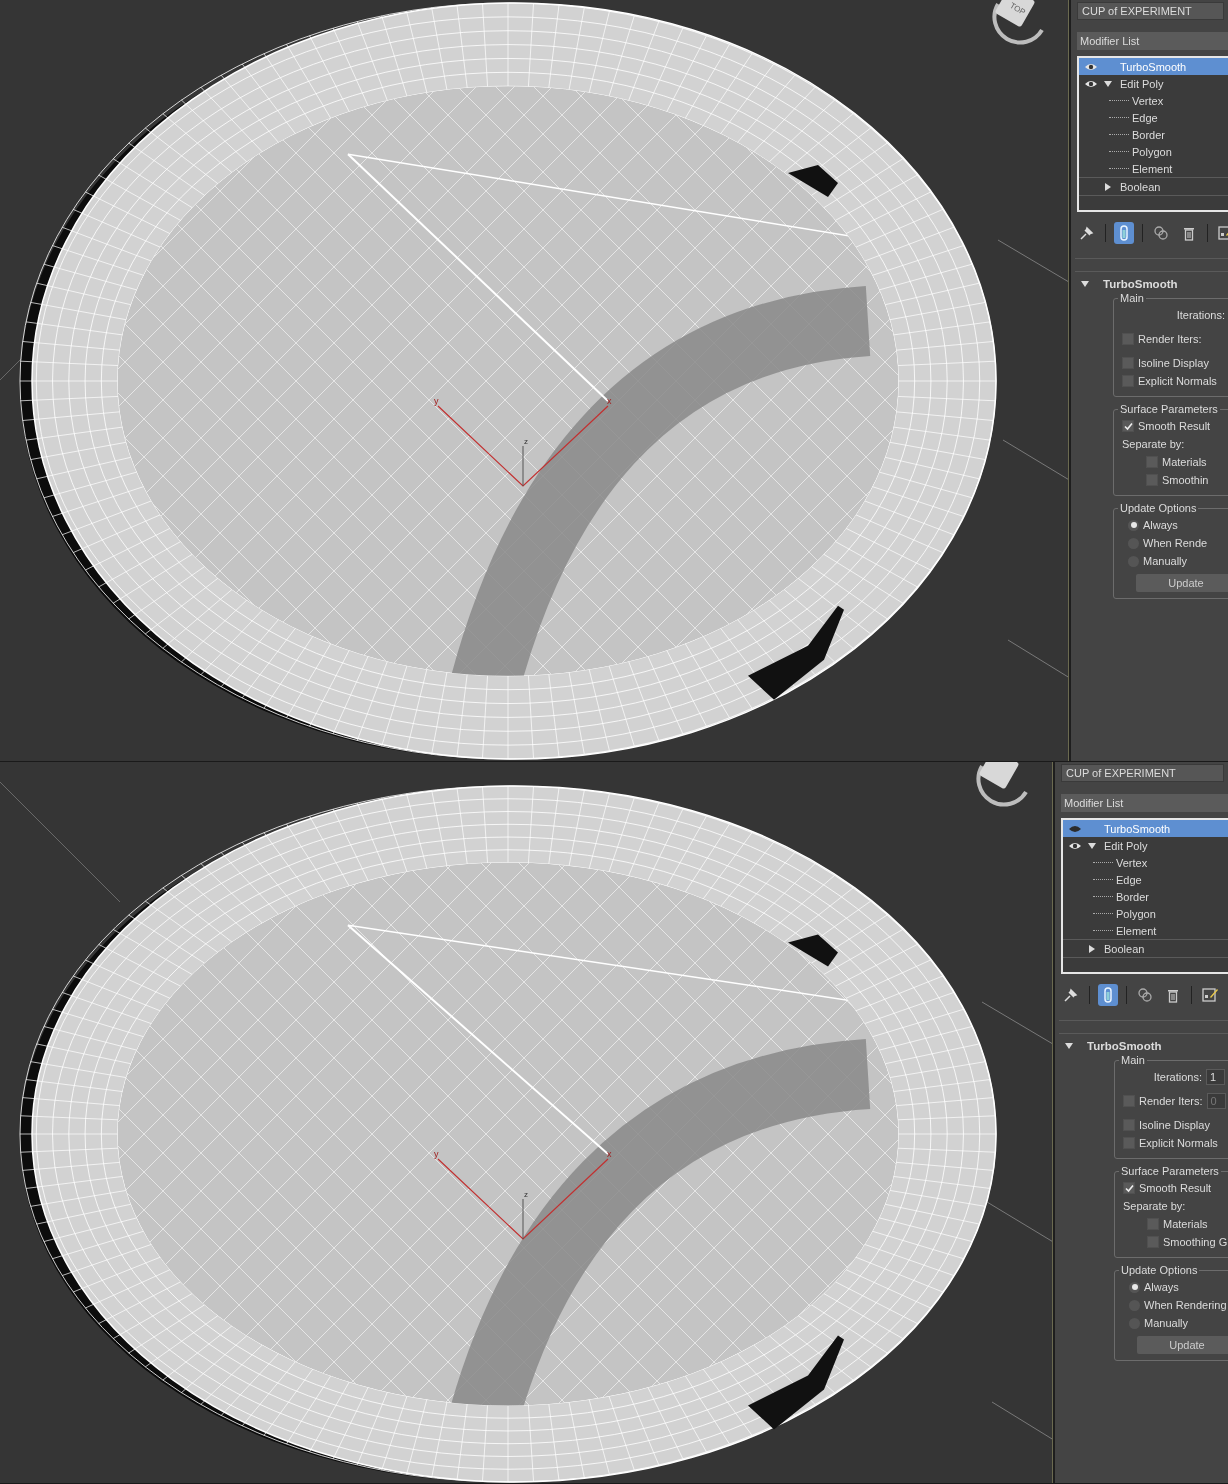 This screenshot has width=1228, height=1484. What do you see at coordinates (1215, 1077) in the screenshot?
I see `spinner-field: 1` at bounding box center [1215, 1077].